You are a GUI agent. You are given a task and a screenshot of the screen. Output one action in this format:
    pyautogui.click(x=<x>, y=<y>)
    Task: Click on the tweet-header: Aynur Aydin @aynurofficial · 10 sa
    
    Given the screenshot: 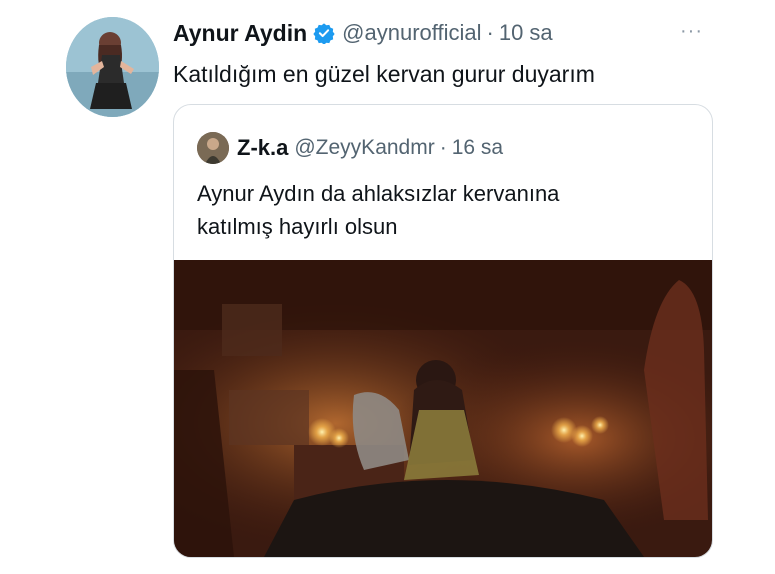 What is the action you would take?
    pyautogui.click(x=363, y=33)
    